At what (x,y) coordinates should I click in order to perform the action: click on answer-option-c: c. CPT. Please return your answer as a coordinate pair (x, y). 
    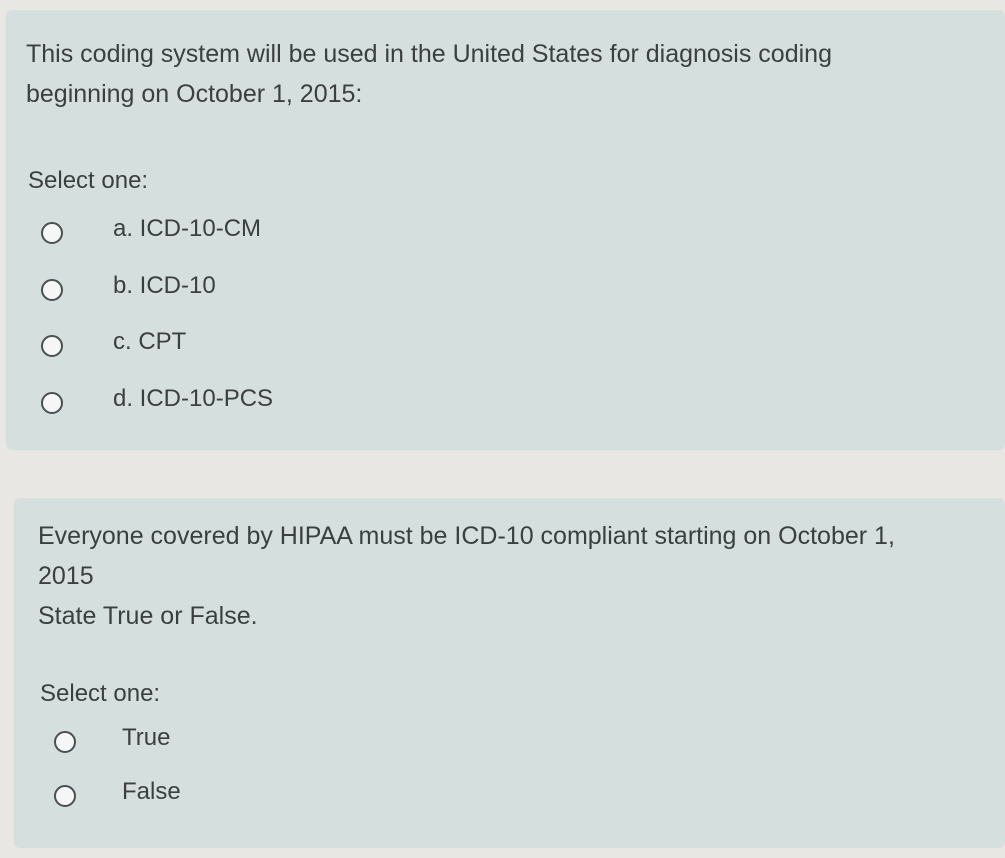
    Looking at the image, I should click on (251, 346).